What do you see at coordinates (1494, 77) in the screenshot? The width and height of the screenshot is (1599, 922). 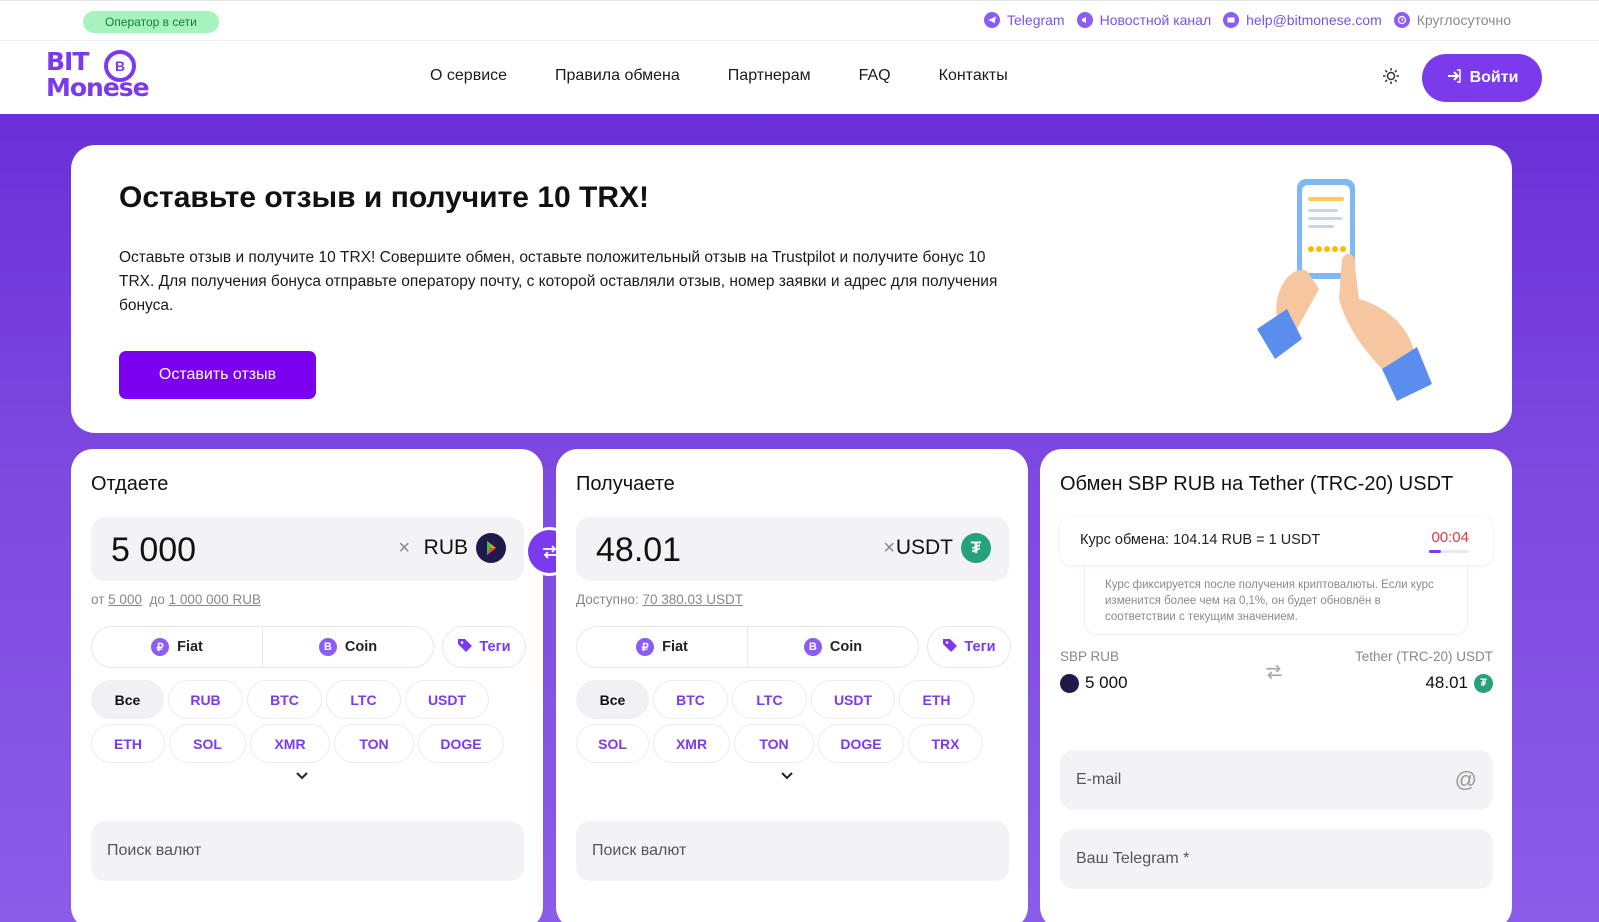 I see `login-label: Войти` at bounding box center [1494, 77].